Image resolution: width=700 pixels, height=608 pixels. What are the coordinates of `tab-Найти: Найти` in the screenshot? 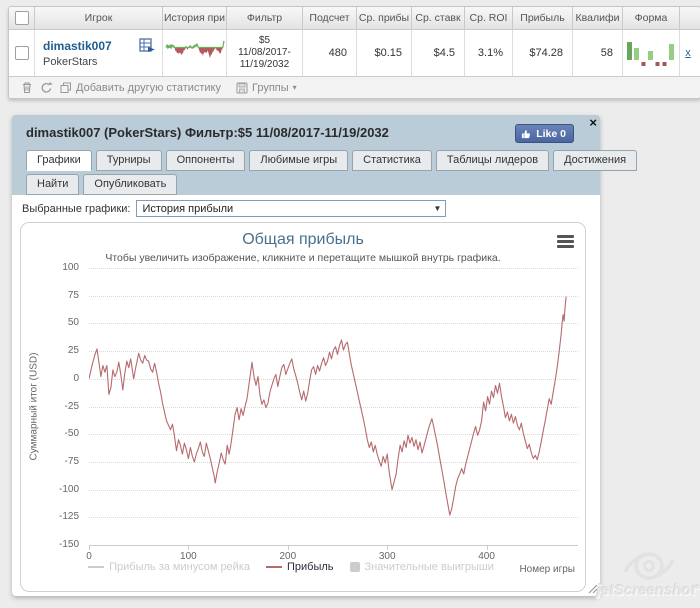 It's located at (53, 184).